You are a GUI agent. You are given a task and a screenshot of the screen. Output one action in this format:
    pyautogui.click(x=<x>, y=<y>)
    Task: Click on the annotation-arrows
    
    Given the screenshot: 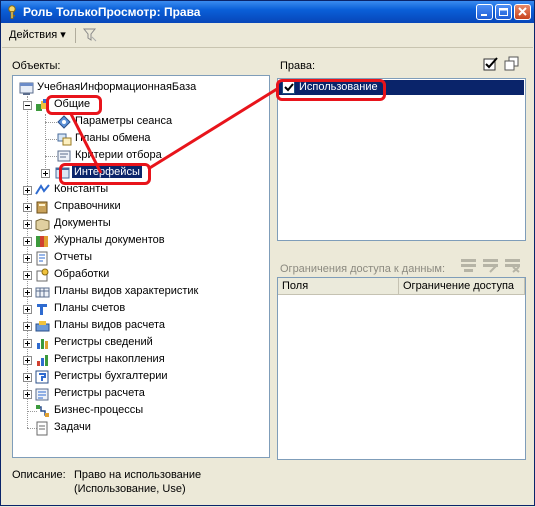 What is the action you would take?
    pyautogui.click(x=173, y=130)
    